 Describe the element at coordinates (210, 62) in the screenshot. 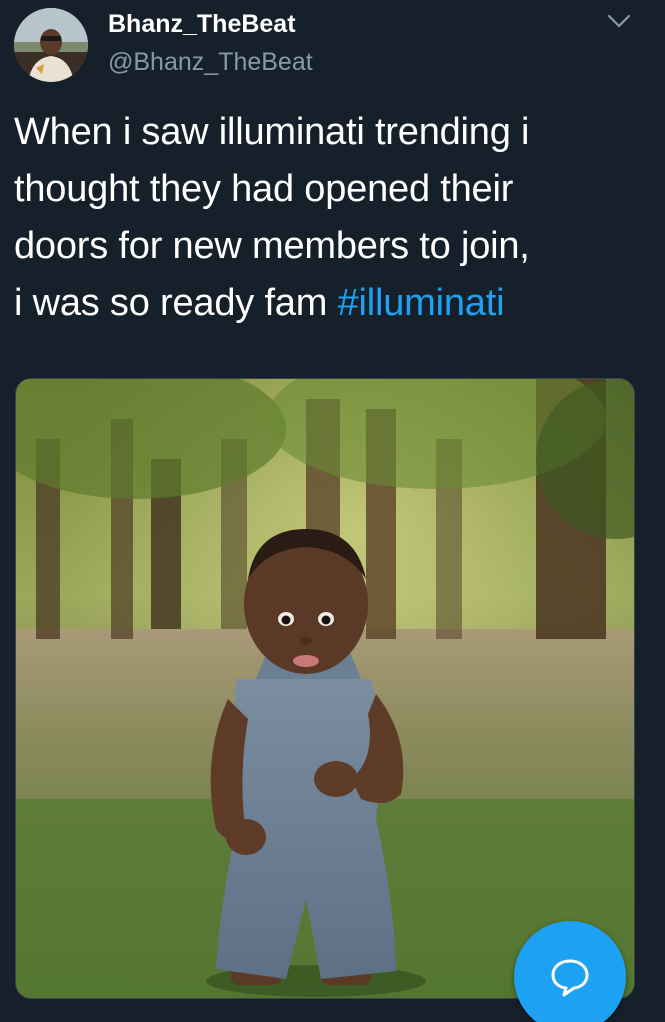

I see `author-handle: @Bhanz_TheBeat` at that location.